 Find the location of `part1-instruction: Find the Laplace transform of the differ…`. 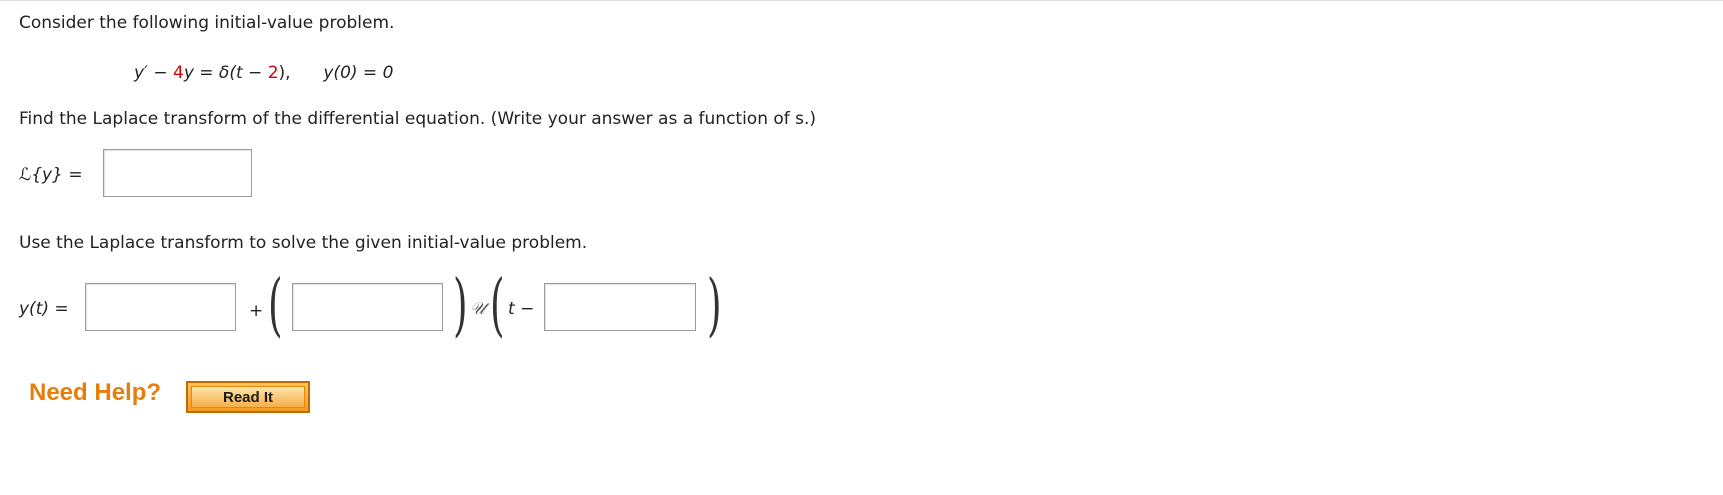

part1-instruction: Find the Laplace transform of the differ… is located at coordinates (418, 119).